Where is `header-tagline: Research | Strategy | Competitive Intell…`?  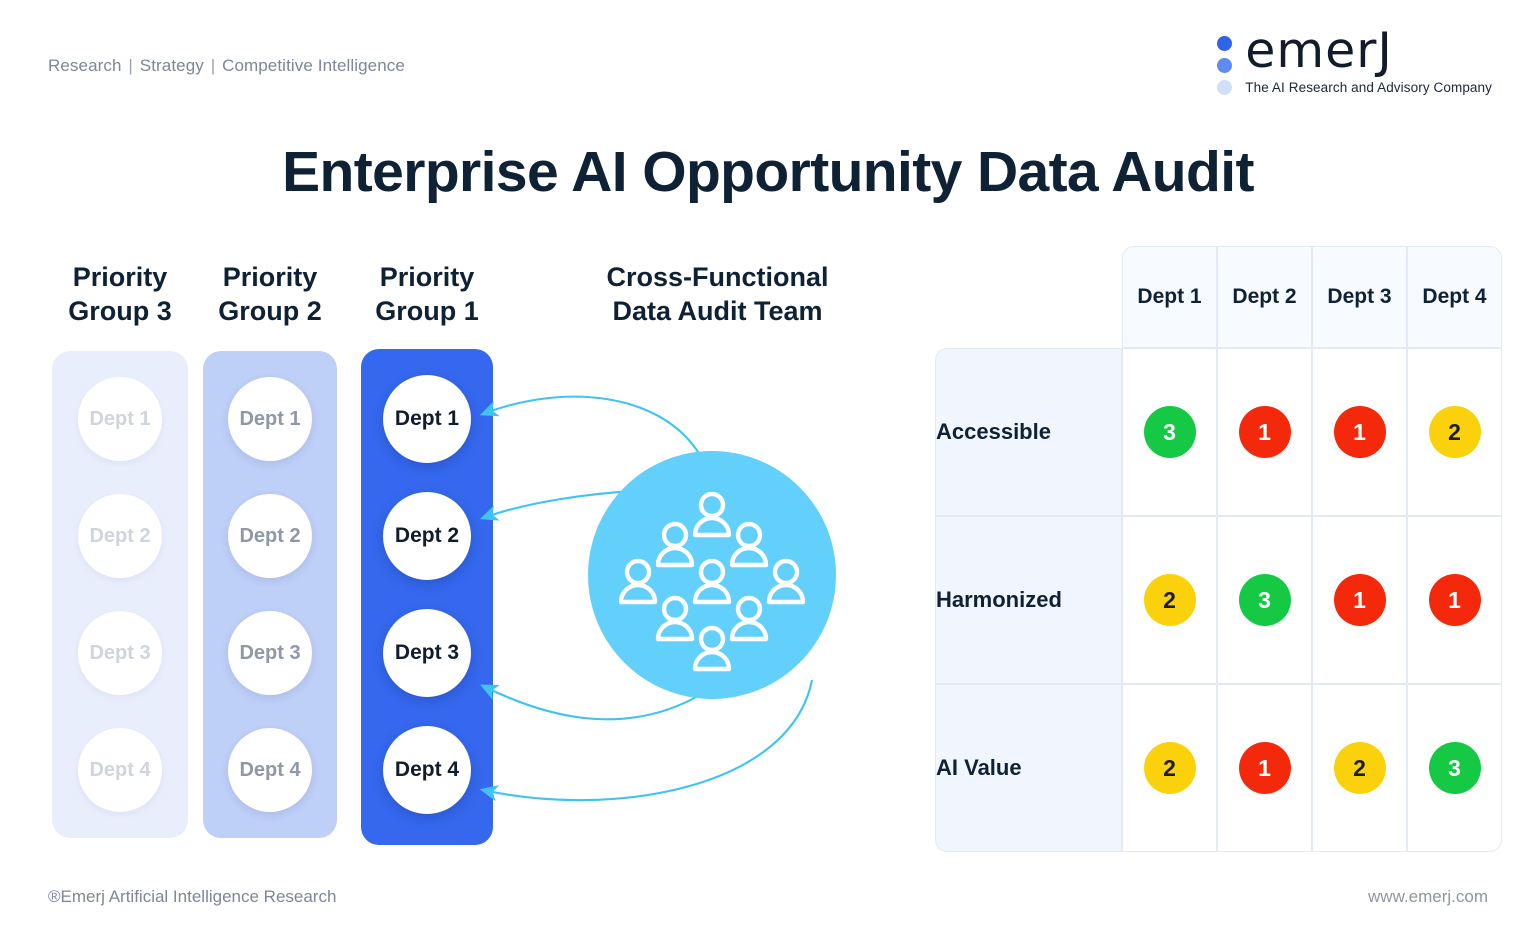
header-tagline: Research | Strategy | Competitive Intell… is located at coordinates (226, 66).